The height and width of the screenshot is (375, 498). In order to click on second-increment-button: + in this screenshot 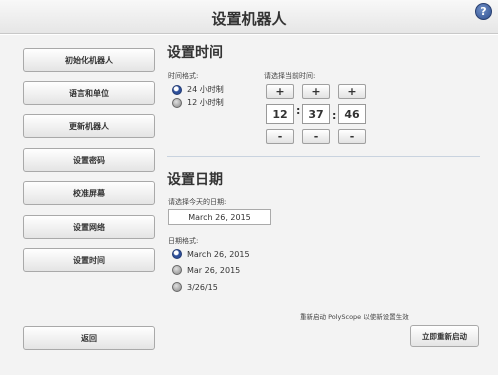, I will do `click(352, 91)`.